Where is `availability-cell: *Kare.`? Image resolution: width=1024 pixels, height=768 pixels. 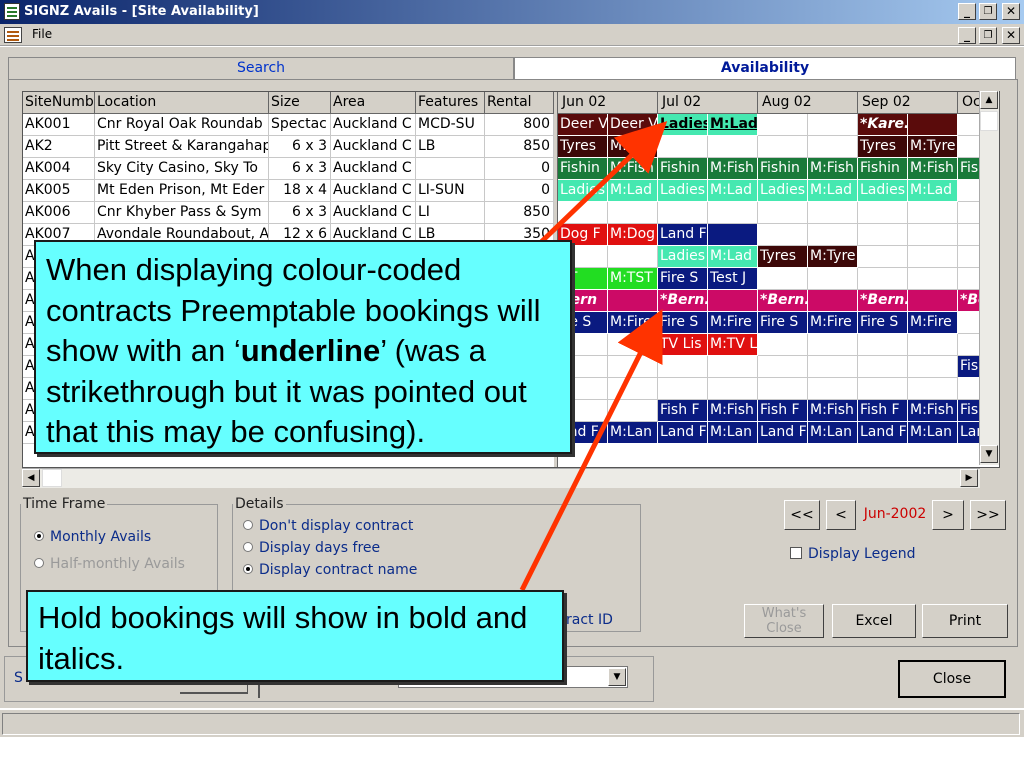
availability-cell: *Kare. is located at coordinates (883, 125).